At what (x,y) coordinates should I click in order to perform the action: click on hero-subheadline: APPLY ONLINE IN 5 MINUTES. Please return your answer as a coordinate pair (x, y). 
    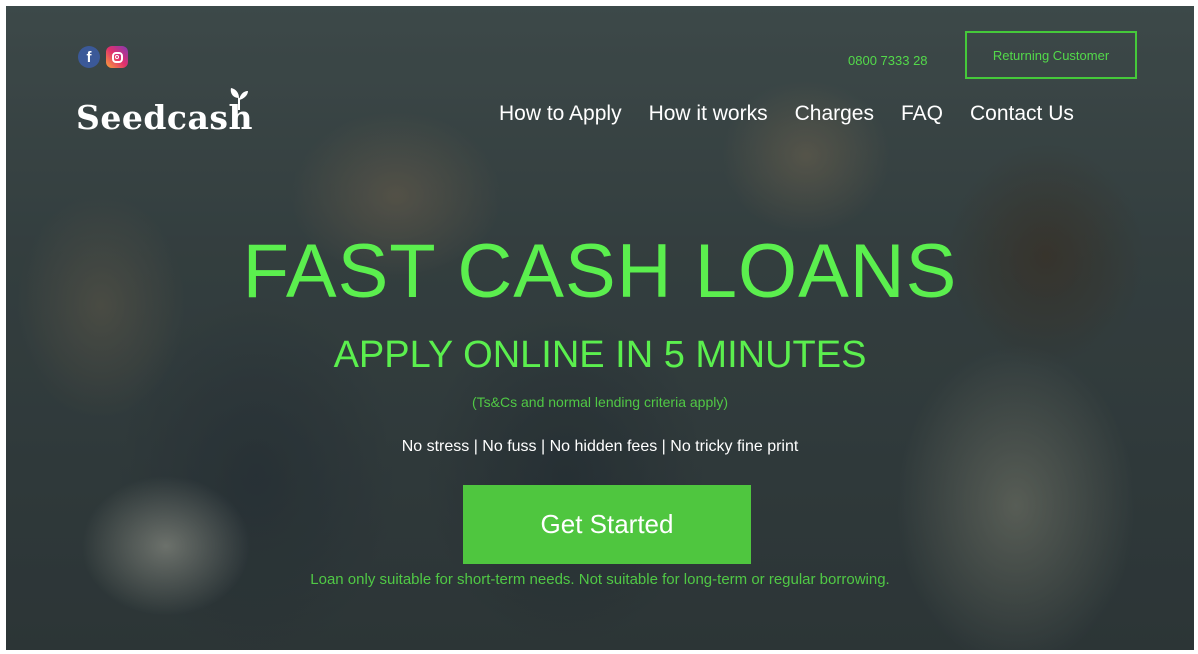
    Looking at the image, I should click on (600, 355).